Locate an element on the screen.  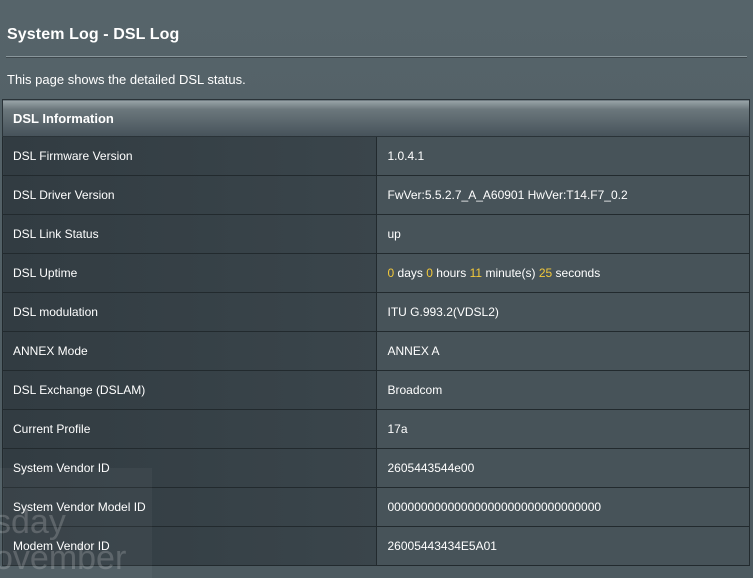
row-value-firmware-version: 1.0.4.1 is located at coordinates (562, 156).